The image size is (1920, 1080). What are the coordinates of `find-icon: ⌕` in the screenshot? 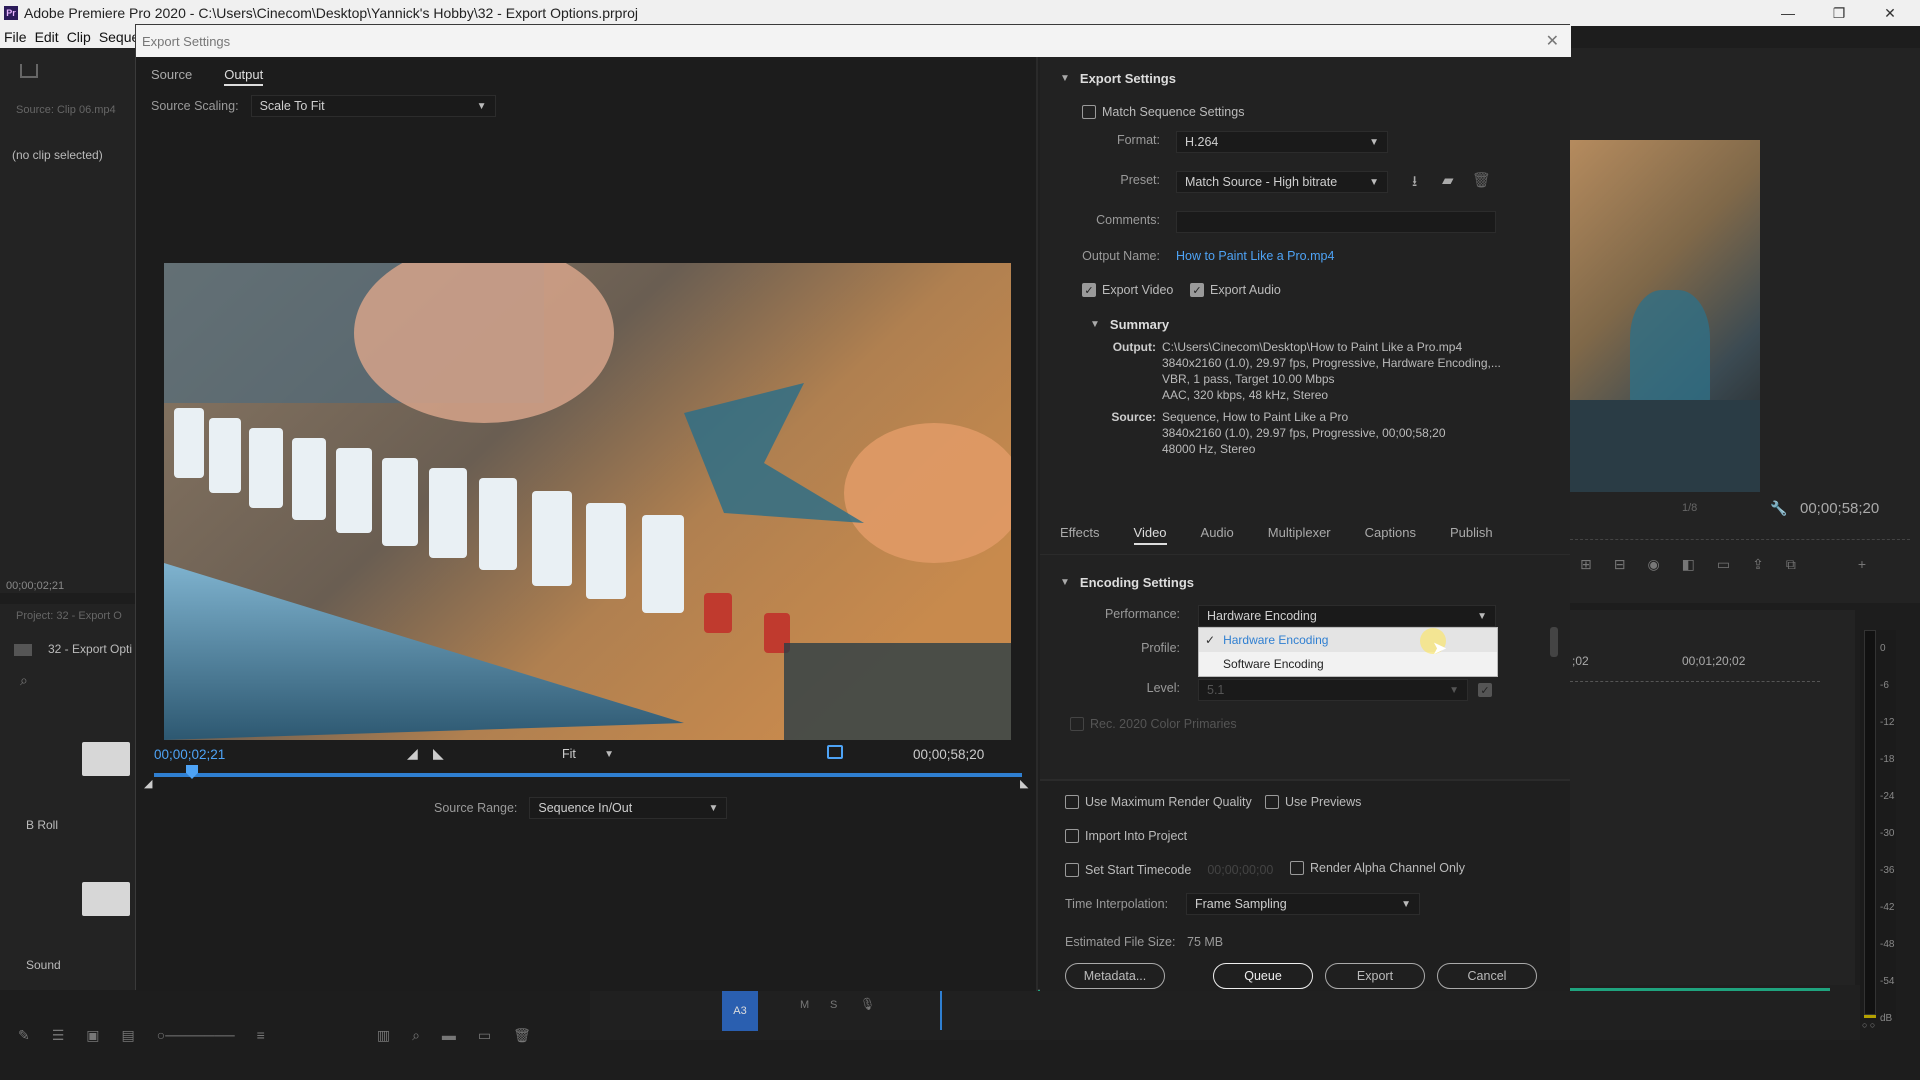 It's located at (416, 1035).